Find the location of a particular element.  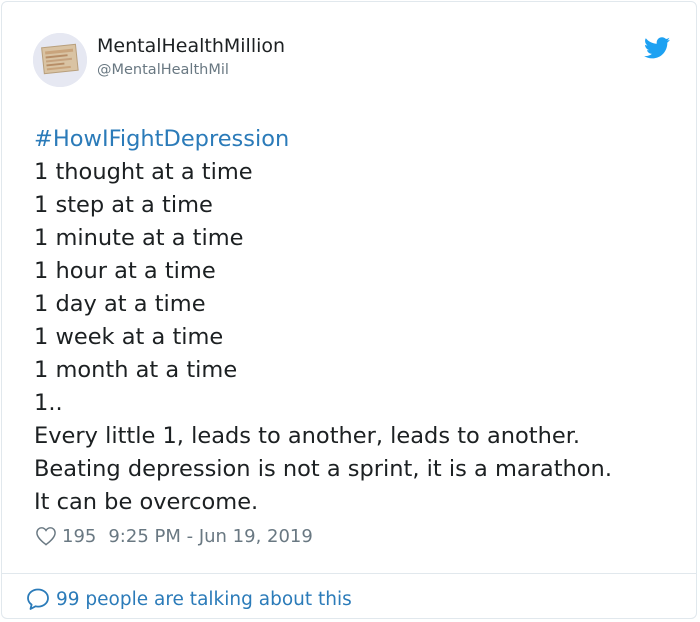

tweet-line: 1 week at a time is located at coordinates (129, 337).